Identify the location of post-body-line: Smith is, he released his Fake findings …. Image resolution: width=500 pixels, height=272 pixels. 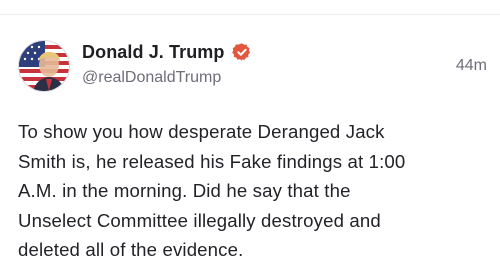
(212, 161).